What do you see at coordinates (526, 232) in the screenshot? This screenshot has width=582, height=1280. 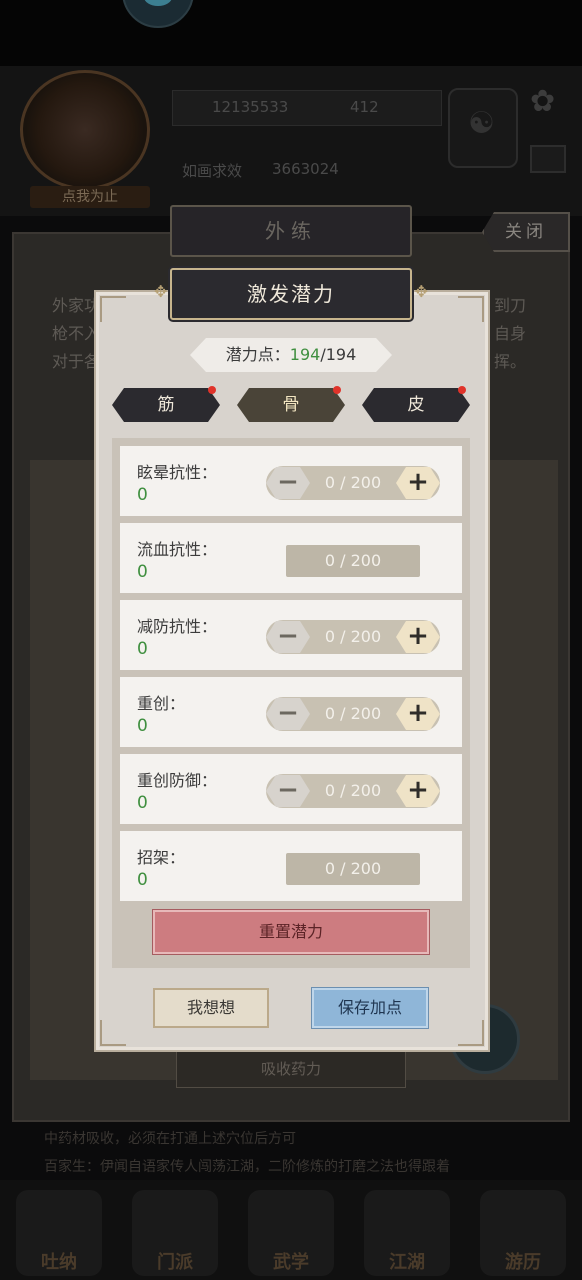 I see `close-button: 关闭` at bounding box center [526, 232].